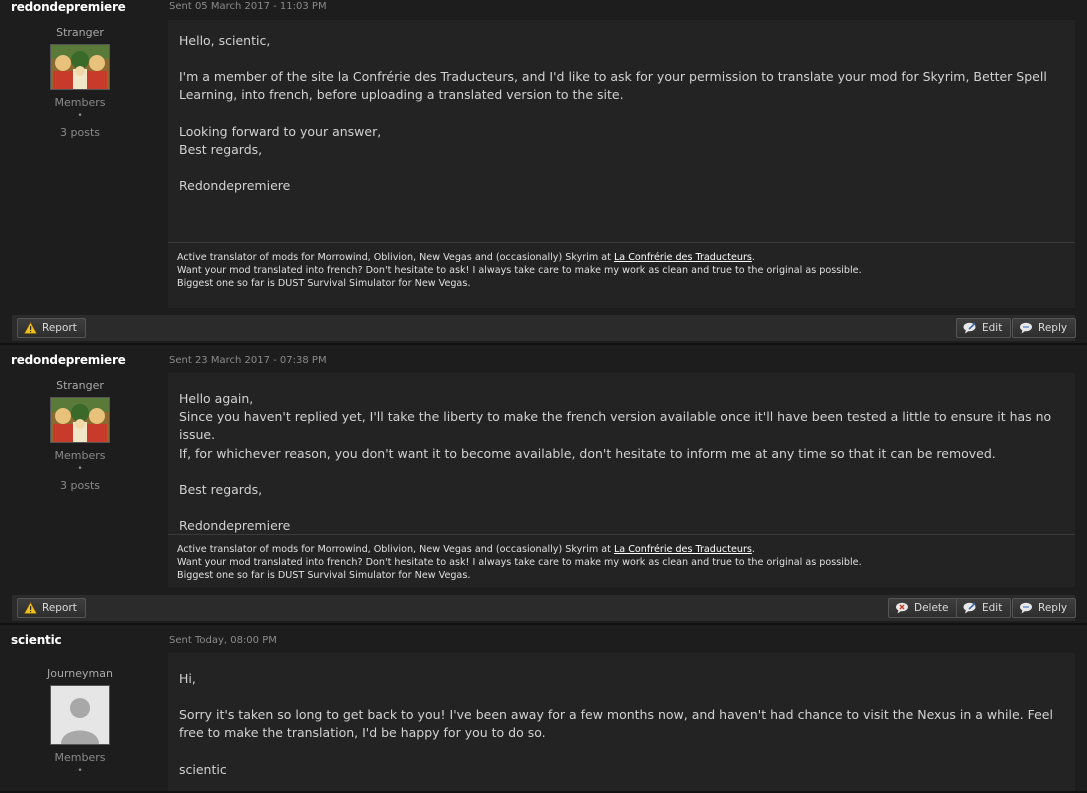 This screenshot has height=793, width=1087. Describe the element at coordinates (203, 769) in the screenshot. I see `body-line: scientic` at that location.